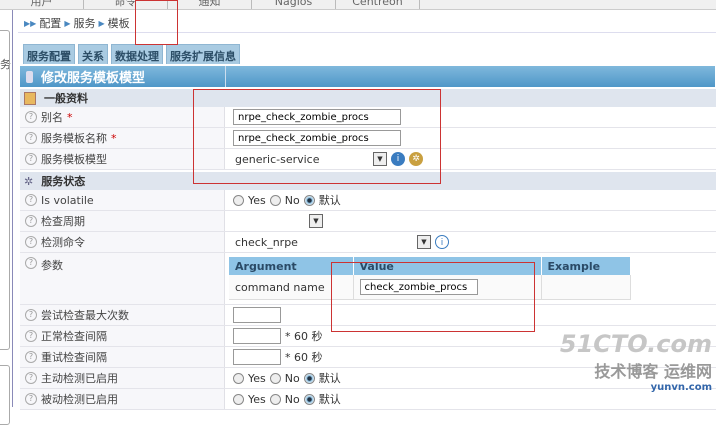  What do you see at coordinates (653, 371) in the screenshot?
I see `watermark-text: 技术博客 运维网` at bounding box center [653, 371].